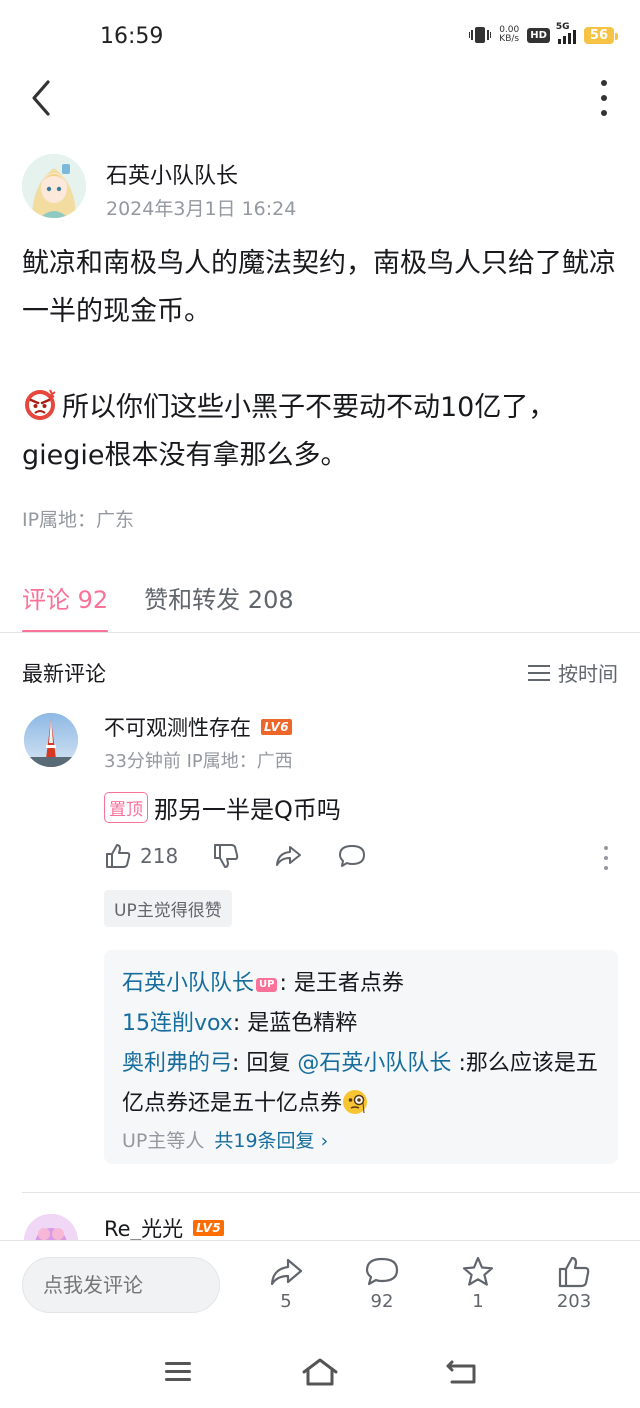 This screenshot has height=1408, width=640. I want to click on back-button, so click(43, 98).